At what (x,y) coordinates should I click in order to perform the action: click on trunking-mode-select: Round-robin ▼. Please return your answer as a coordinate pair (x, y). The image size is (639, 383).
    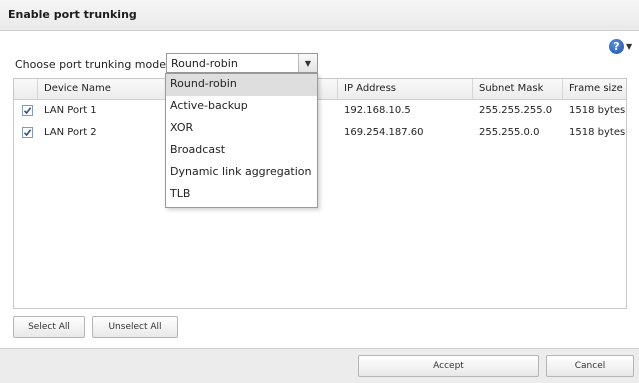
    Looking at the image, I should click on (242, 63).